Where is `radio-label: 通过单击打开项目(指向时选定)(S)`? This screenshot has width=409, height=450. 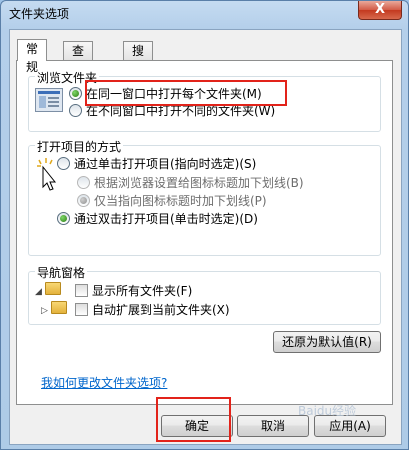 radio-label: 通过单击打开项目(指向时选定)(S) is located at coordinates (165, 164).